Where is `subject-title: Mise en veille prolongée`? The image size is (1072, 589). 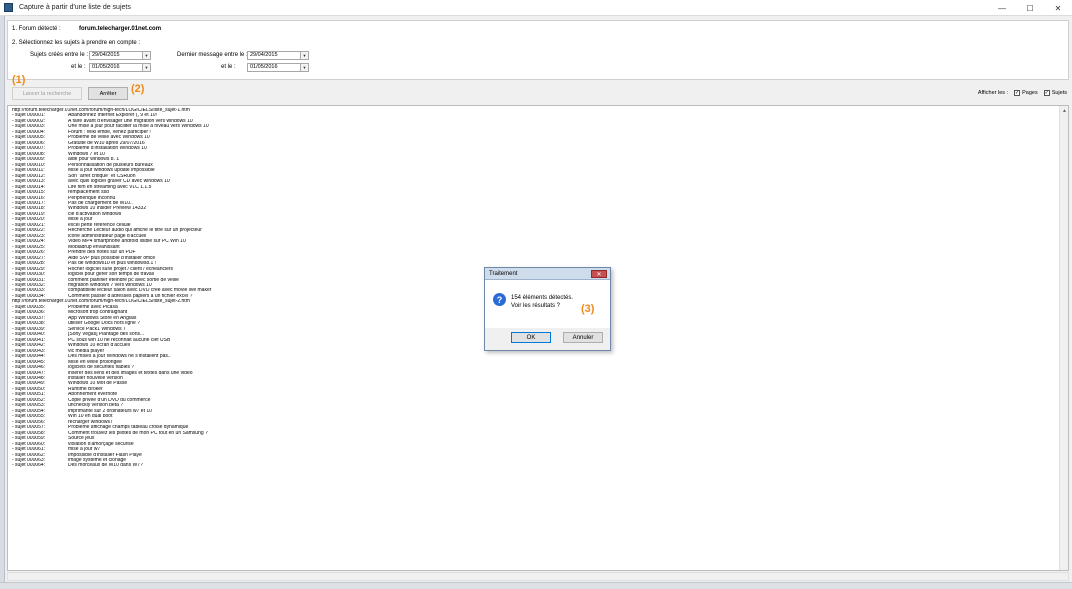
subject-title: Mise en veille prolongée is located at coordinates (95, 362).